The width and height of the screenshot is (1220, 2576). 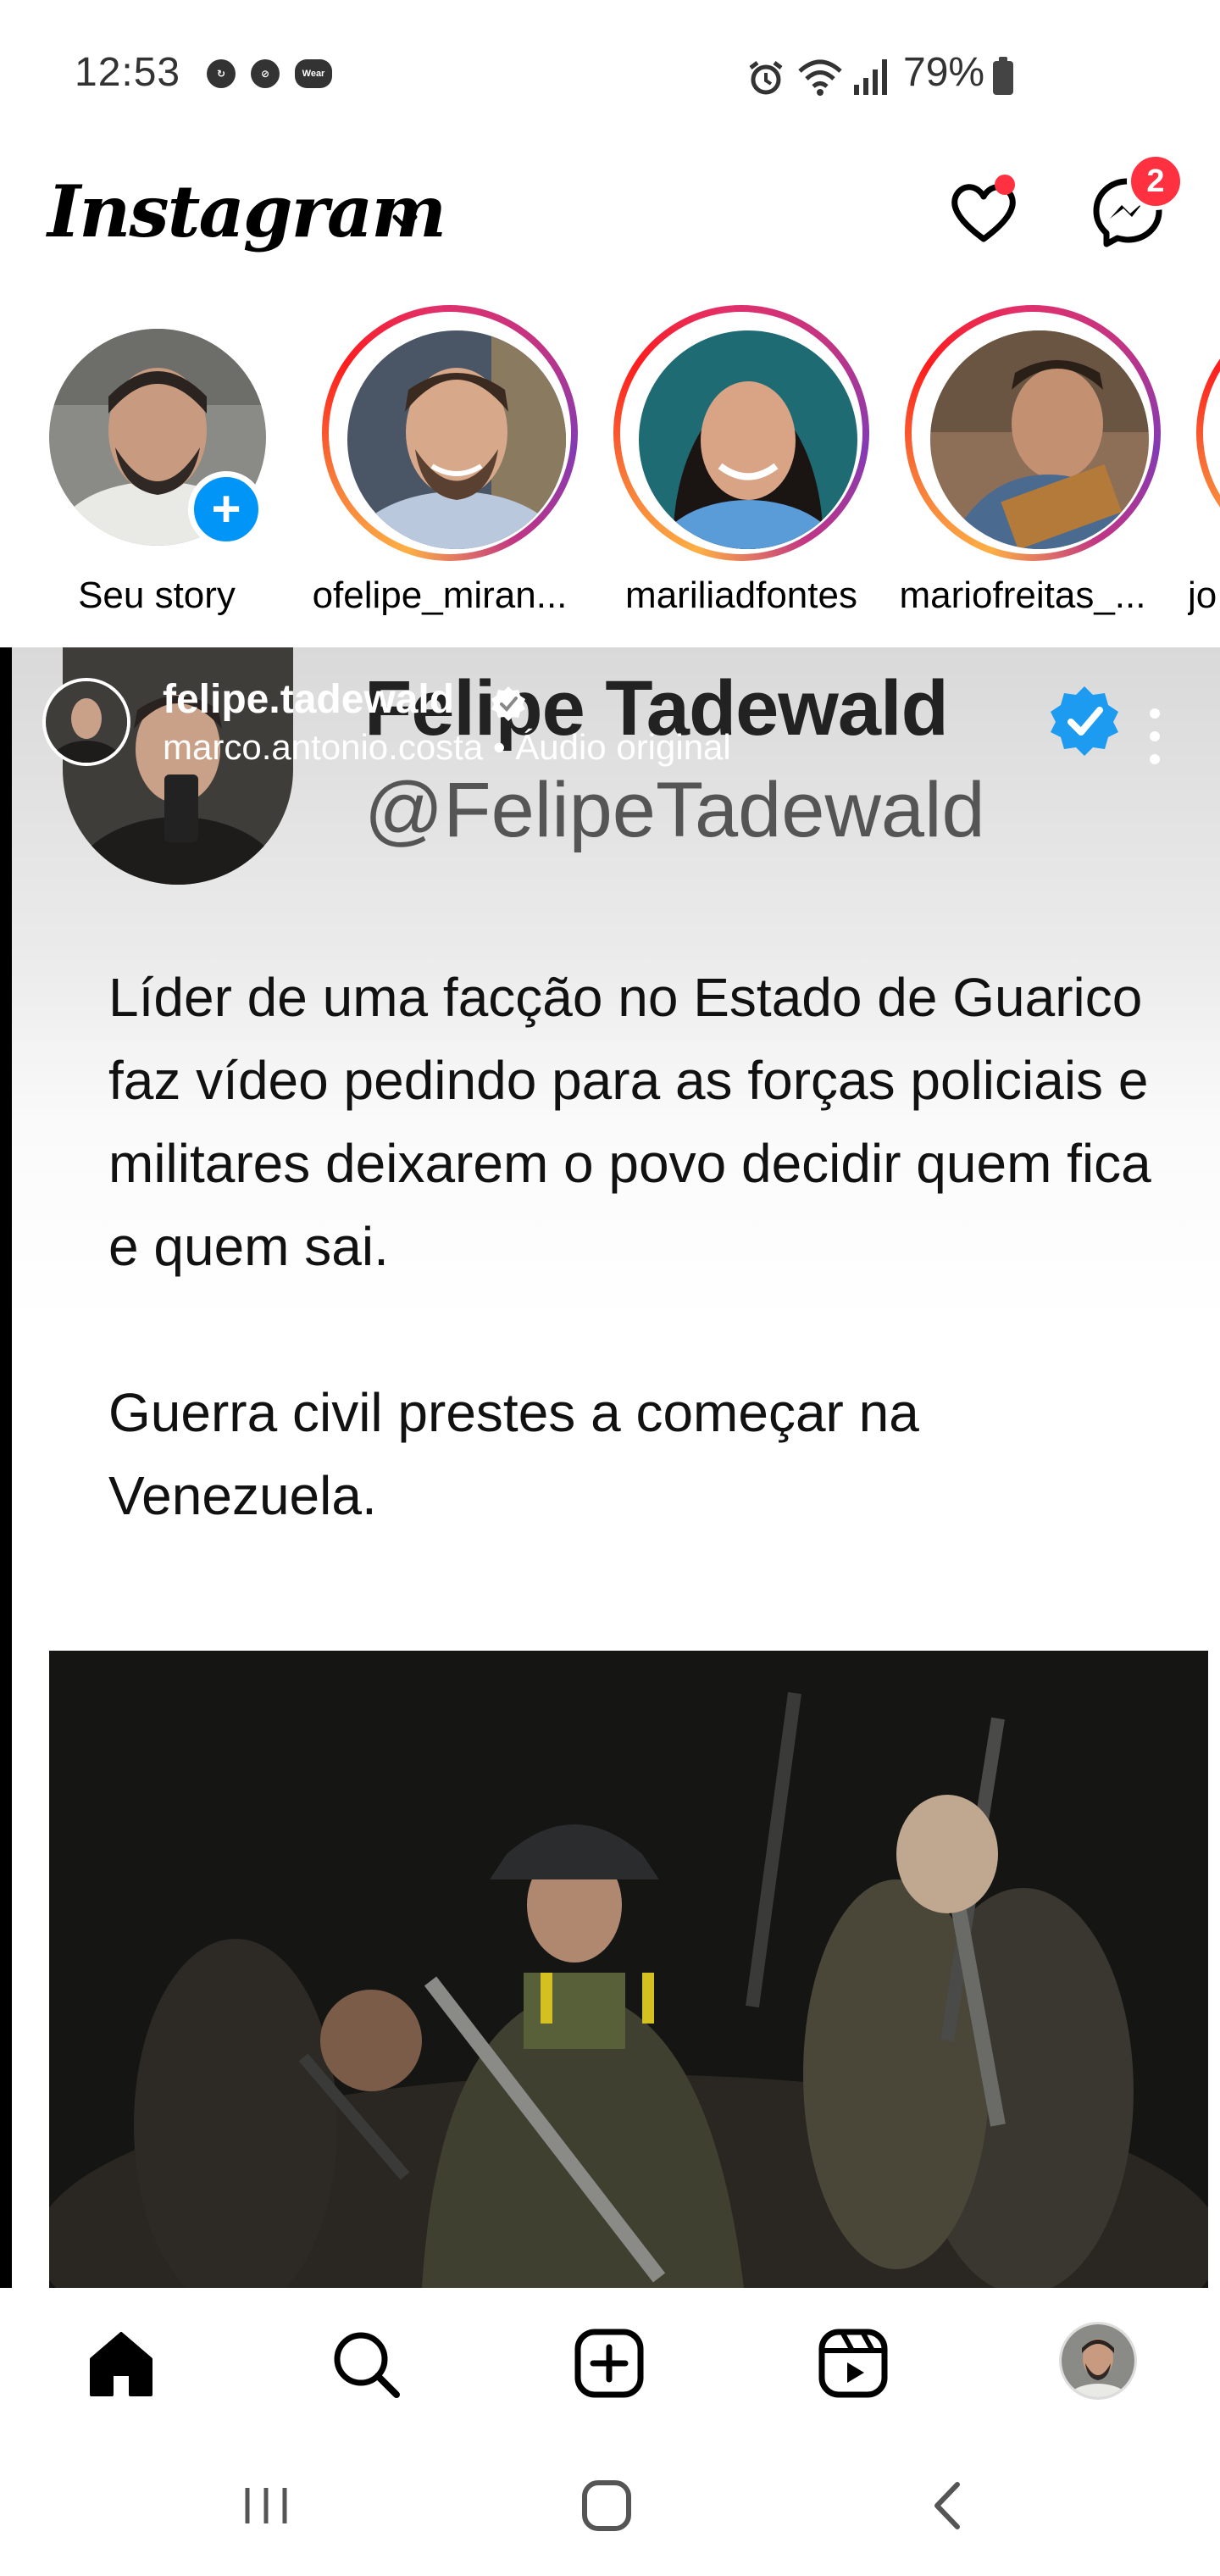 I want to click on story-item: mariliadfontes, so click(x=727, y=474).